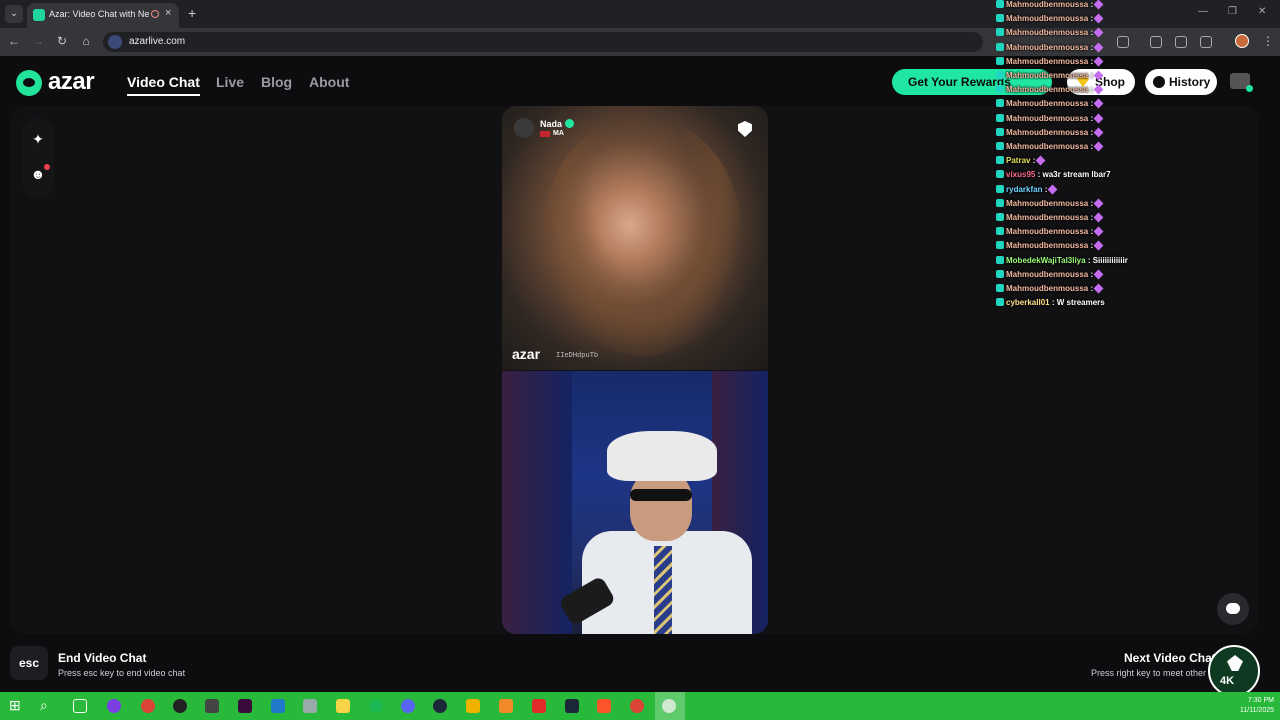  I want to click on notification-dot, so click(47, 167).